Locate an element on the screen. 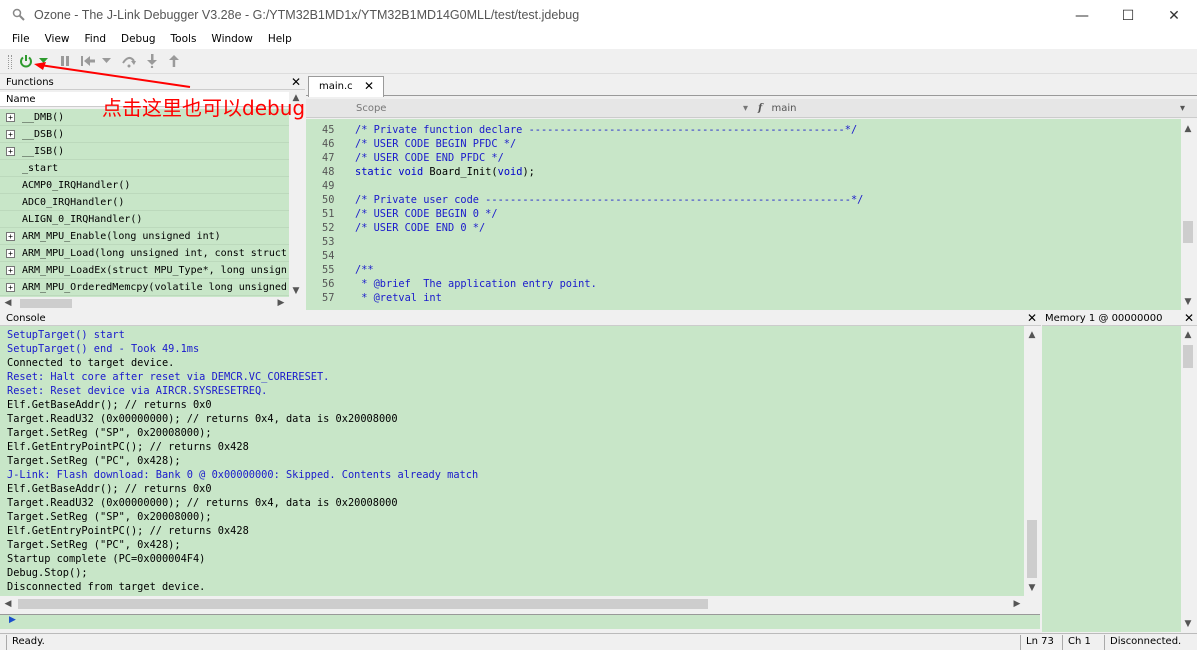 This screenshot has height=650, width=1197. console-hscroll-thumb is located at coordinates (363, 604).